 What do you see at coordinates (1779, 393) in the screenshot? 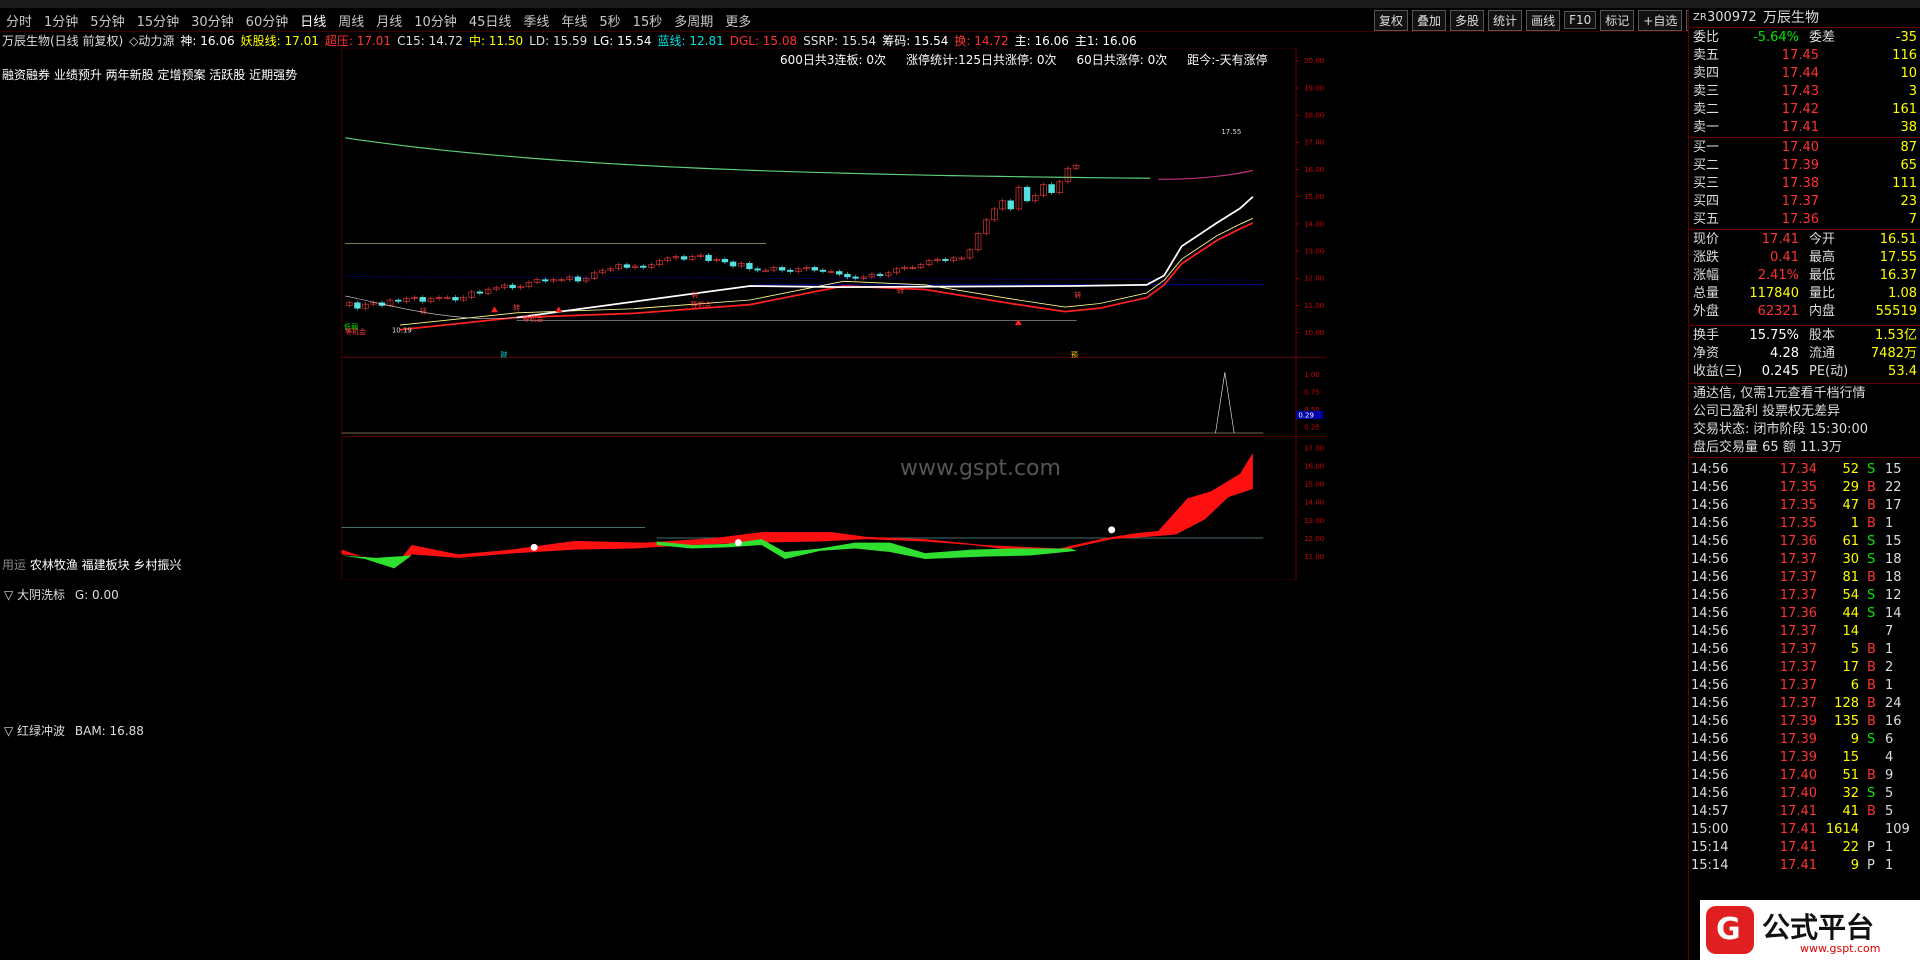
I see `notice-text: 通达信, 仅需1元查看千档行情` at bounding box center [1779, 393].